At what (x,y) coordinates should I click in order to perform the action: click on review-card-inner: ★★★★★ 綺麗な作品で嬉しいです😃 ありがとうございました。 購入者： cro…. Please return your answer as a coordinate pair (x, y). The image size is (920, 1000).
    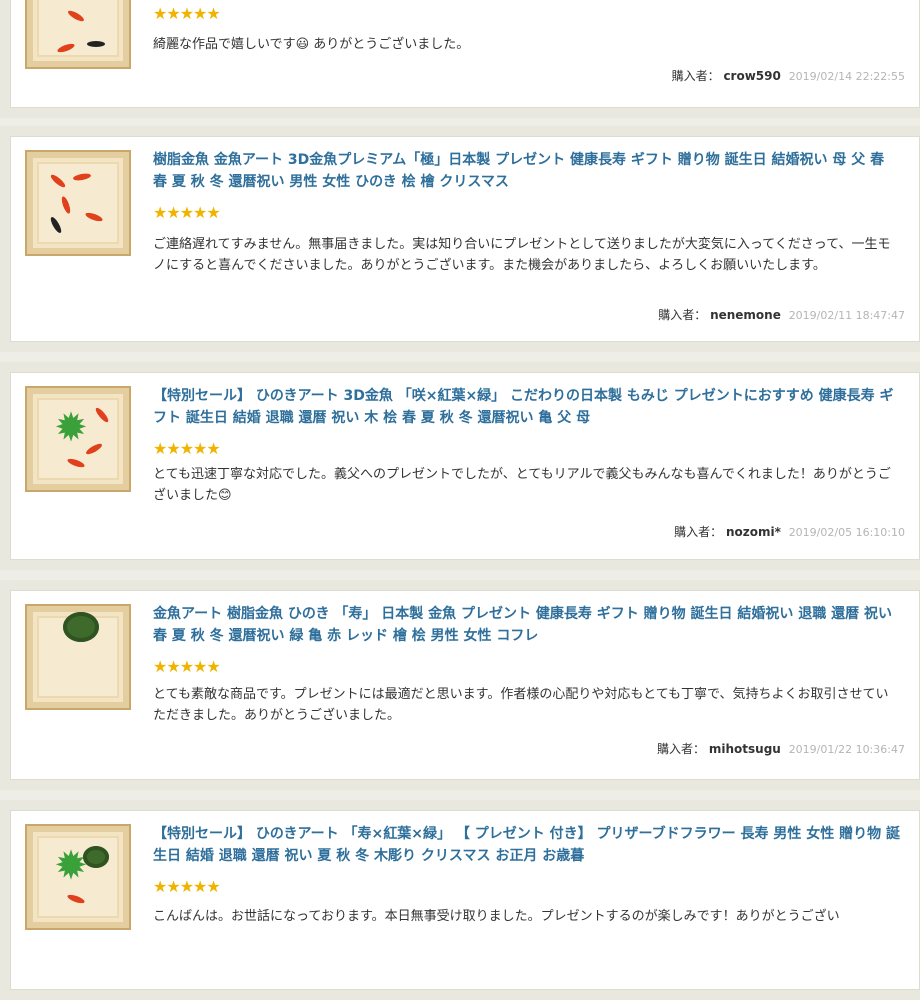
    Looking at the image, I should click on (465, 54).